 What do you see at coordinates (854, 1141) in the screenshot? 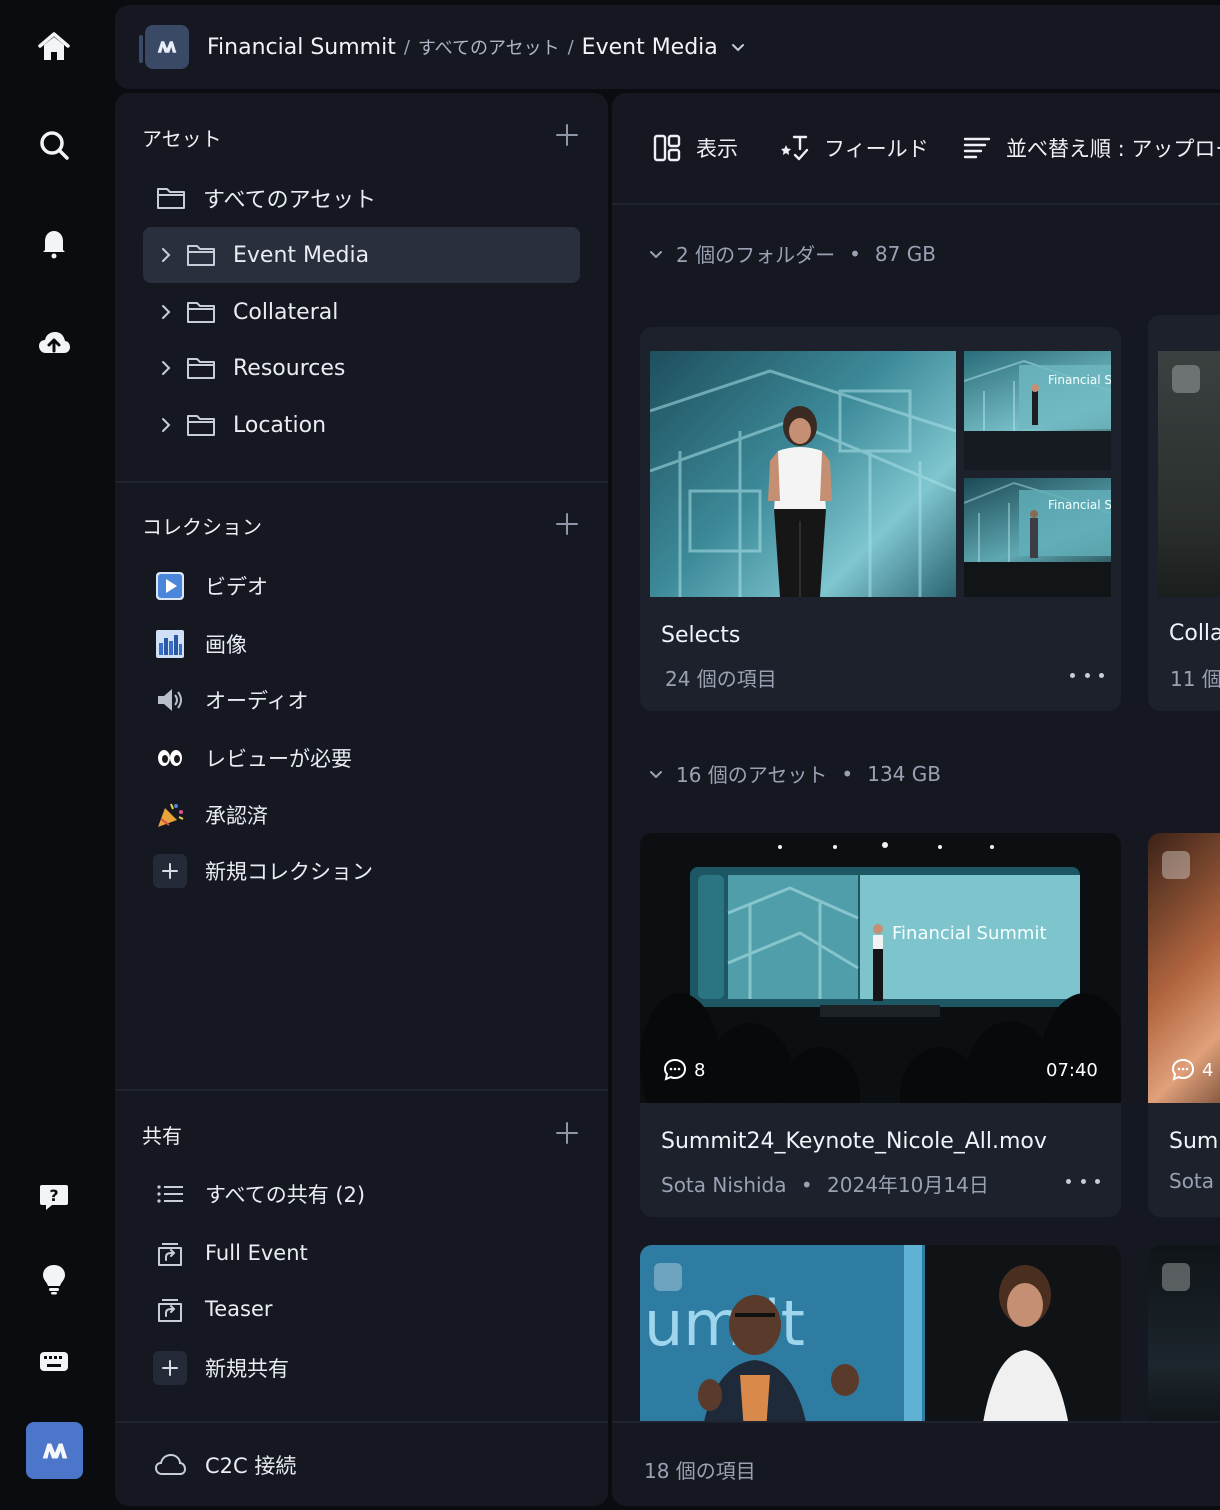
I see `asset-title: Summit24_Keynote_Nicole_All.mov` at bounding box center [854, 1141].